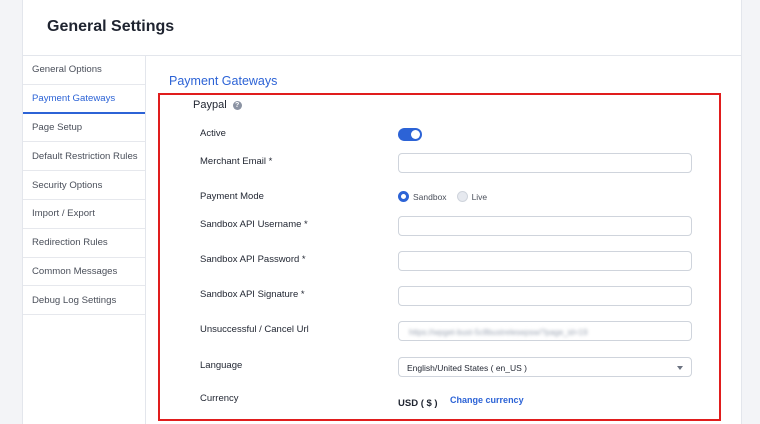 The image size is (760, 424). What do you see at coordinates (545, 226) in the screenshot?
I see `api-username-input` at bounding box center [545, 226].